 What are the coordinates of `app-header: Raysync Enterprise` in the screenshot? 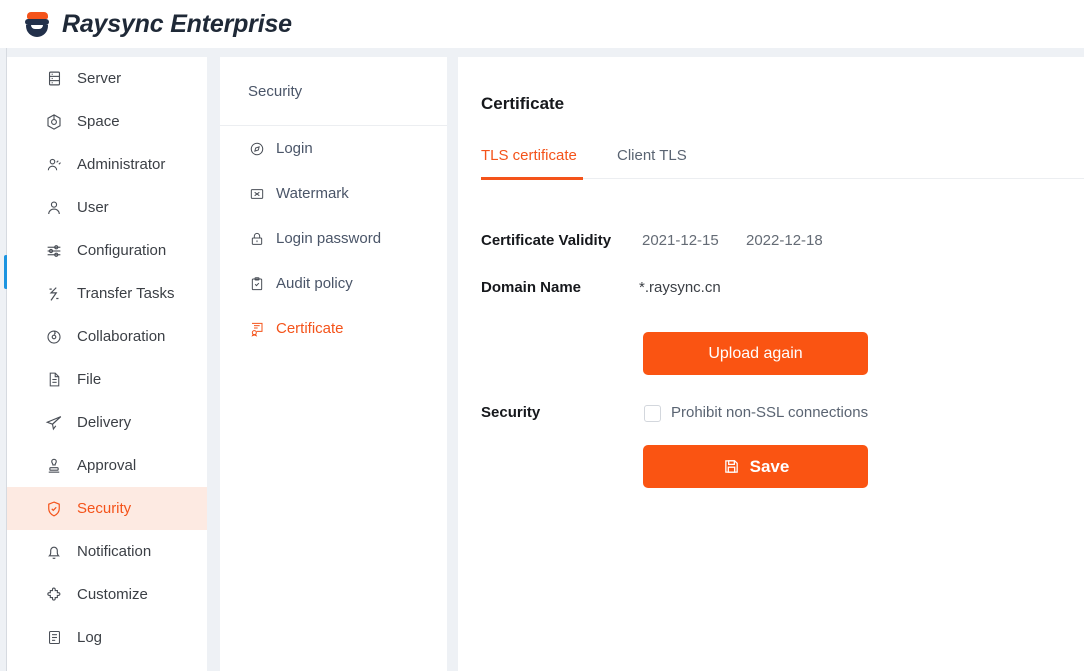 It's located at (542, 24).